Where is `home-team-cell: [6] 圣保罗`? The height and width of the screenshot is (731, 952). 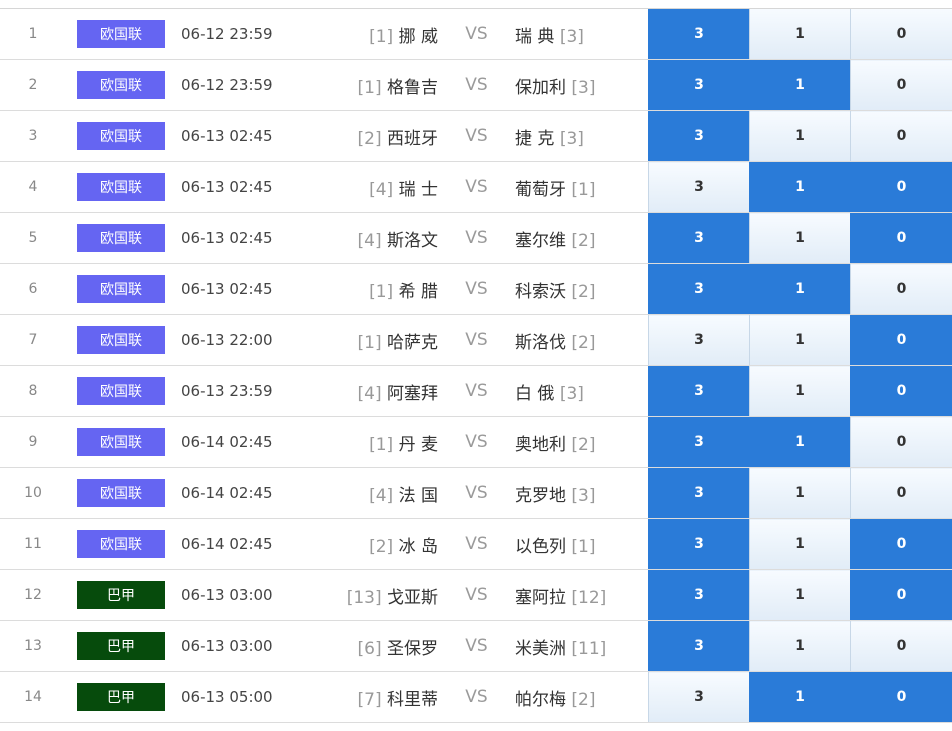
home-team-cell: [6] 圣保罗 is located at coordinates (383, 646).